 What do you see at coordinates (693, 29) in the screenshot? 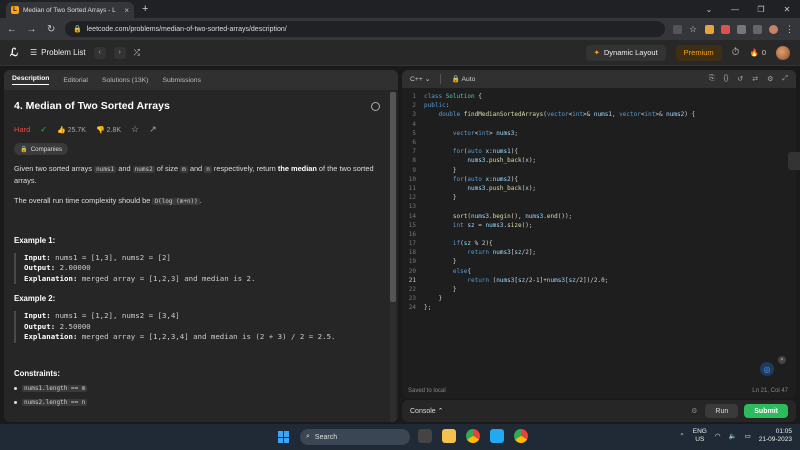
I see `bookmark-star-icon: ☆` at bounding box center [693, 29].